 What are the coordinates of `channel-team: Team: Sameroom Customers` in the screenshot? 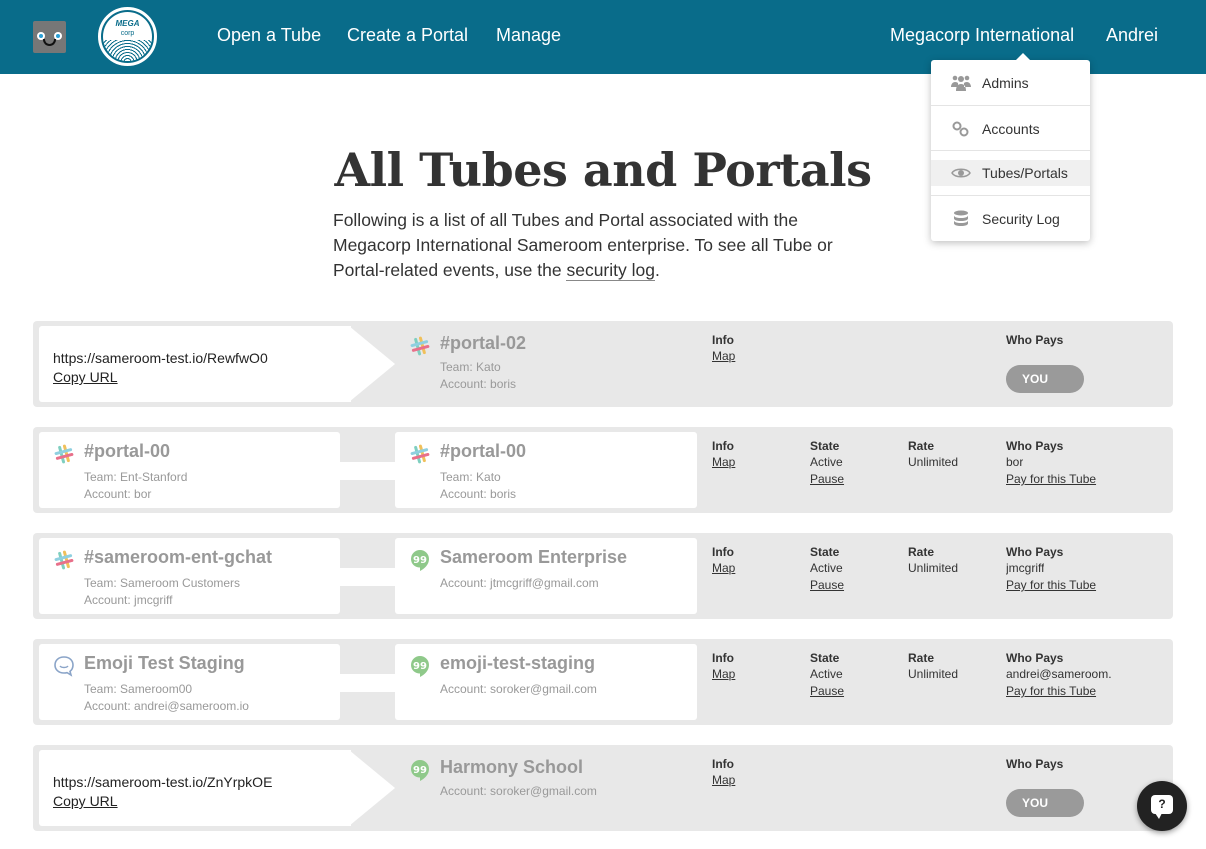 It's located at (162, 583).